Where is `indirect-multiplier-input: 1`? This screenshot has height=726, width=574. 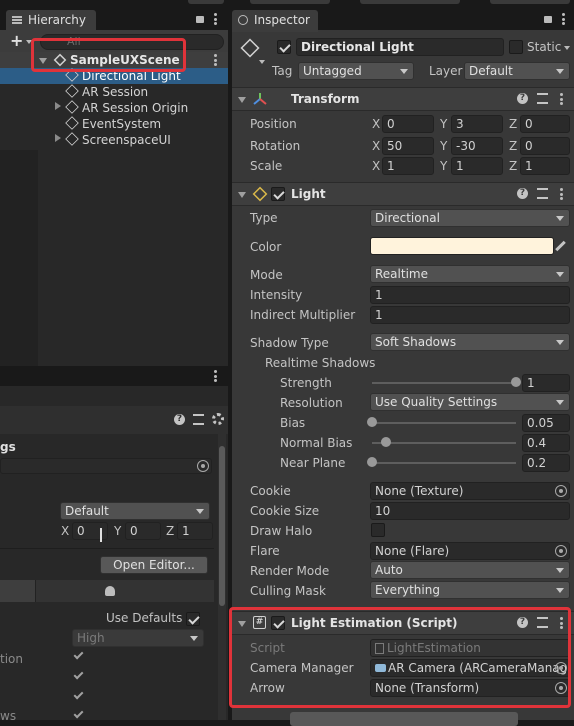 indirect-multiplier-input: 1 is located at coordinates (470, 315).